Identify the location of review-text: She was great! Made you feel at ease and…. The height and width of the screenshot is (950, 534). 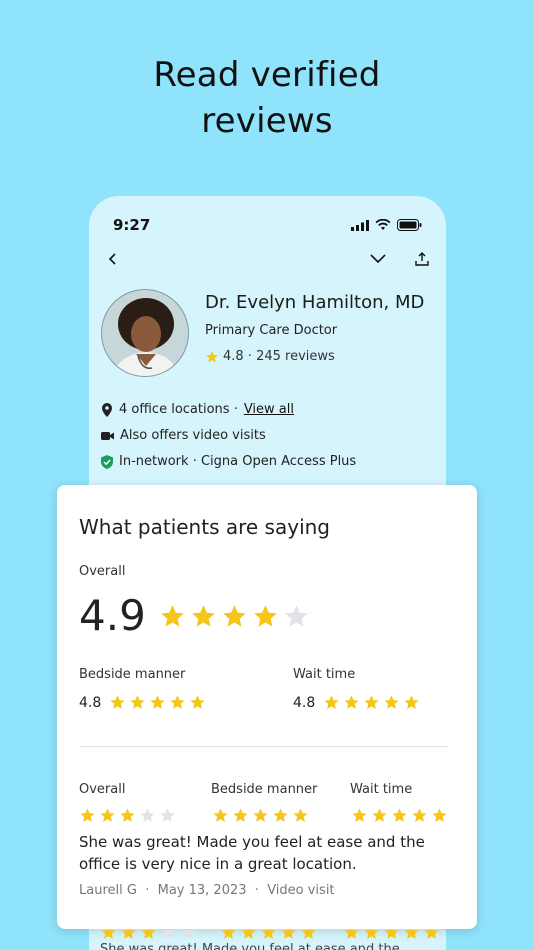
(252, 853).